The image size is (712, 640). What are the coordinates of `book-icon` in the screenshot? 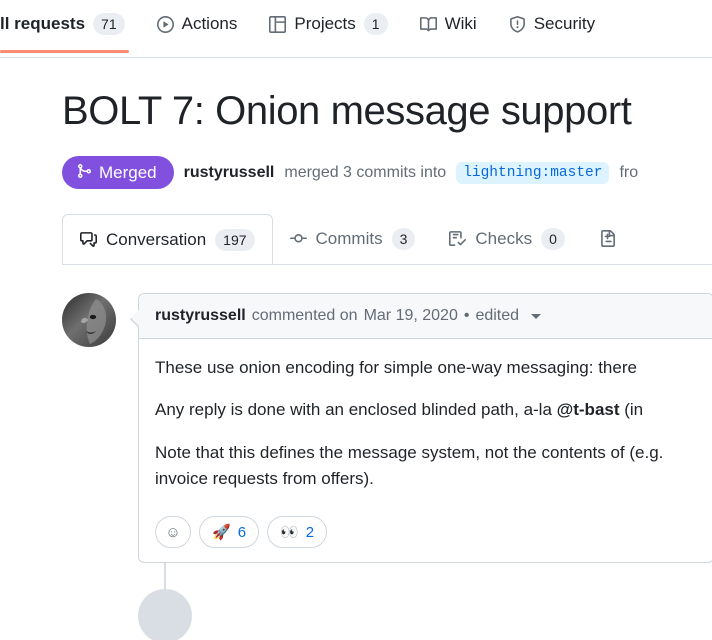 It's located at (428, 24).